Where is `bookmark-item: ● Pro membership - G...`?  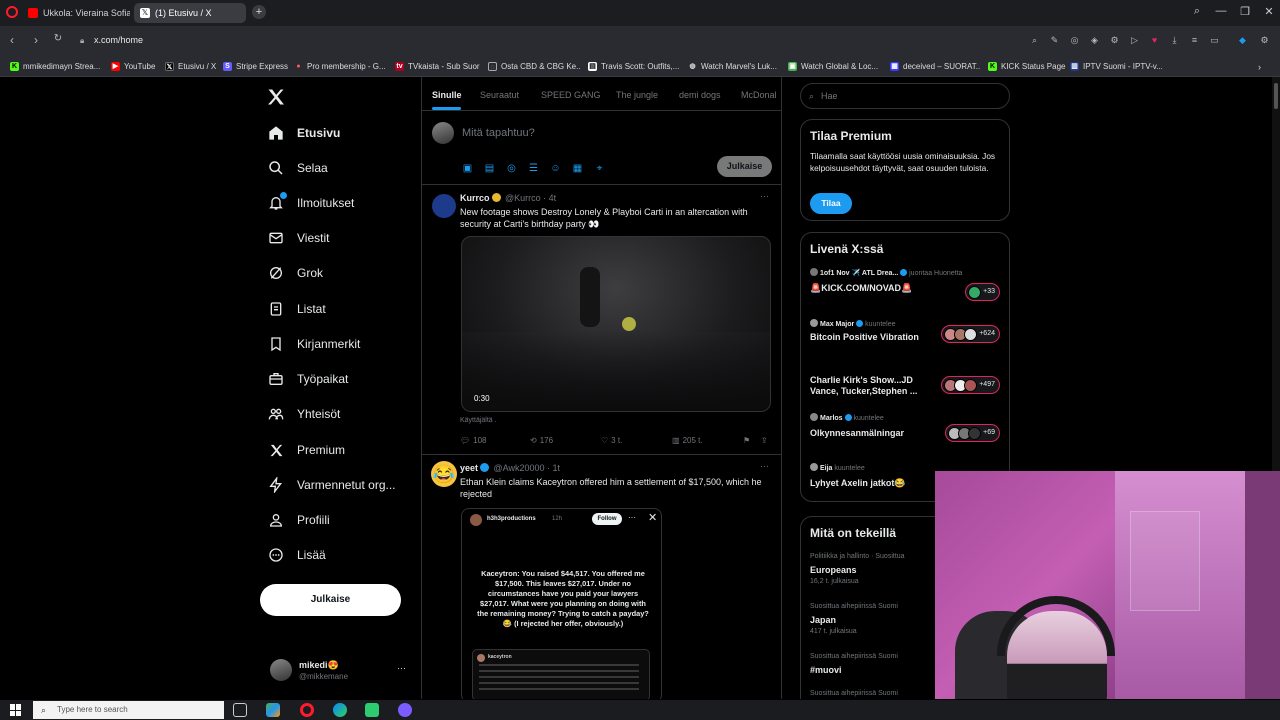
bookmark-item: ● Pro membership - G... is located at coordinates (340, 66).